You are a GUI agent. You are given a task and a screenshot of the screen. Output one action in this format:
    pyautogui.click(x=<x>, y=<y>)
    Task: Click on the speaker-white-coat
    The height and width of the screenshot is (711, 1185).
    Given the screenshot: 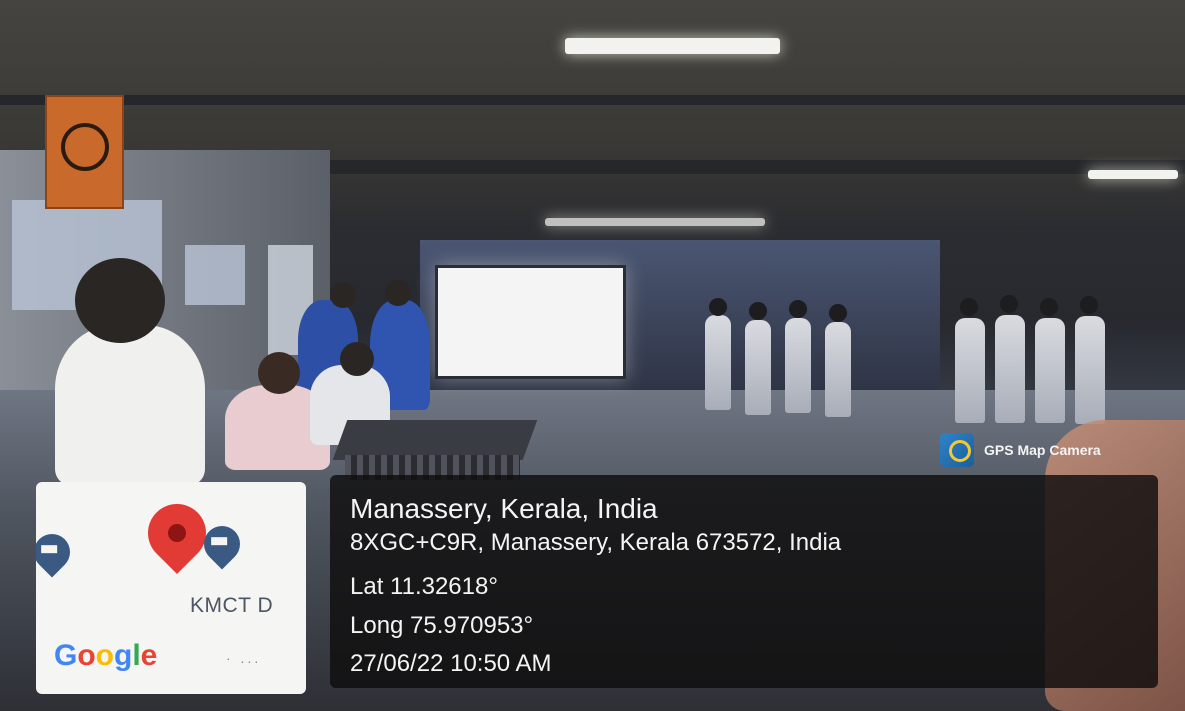 What is the action you would take?
    pyautogui.click(x=130, y=405)
    